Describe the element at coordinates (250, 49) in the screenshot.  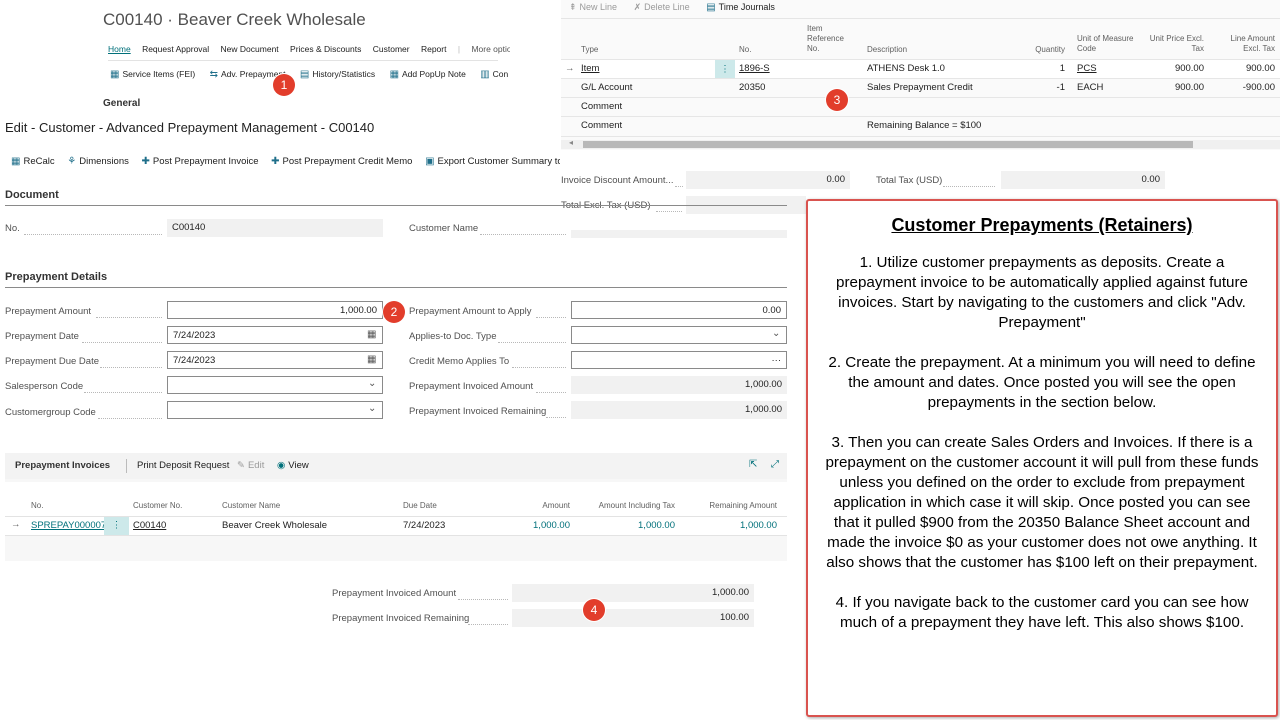
I see `menu-new-document: New Document` at that location.